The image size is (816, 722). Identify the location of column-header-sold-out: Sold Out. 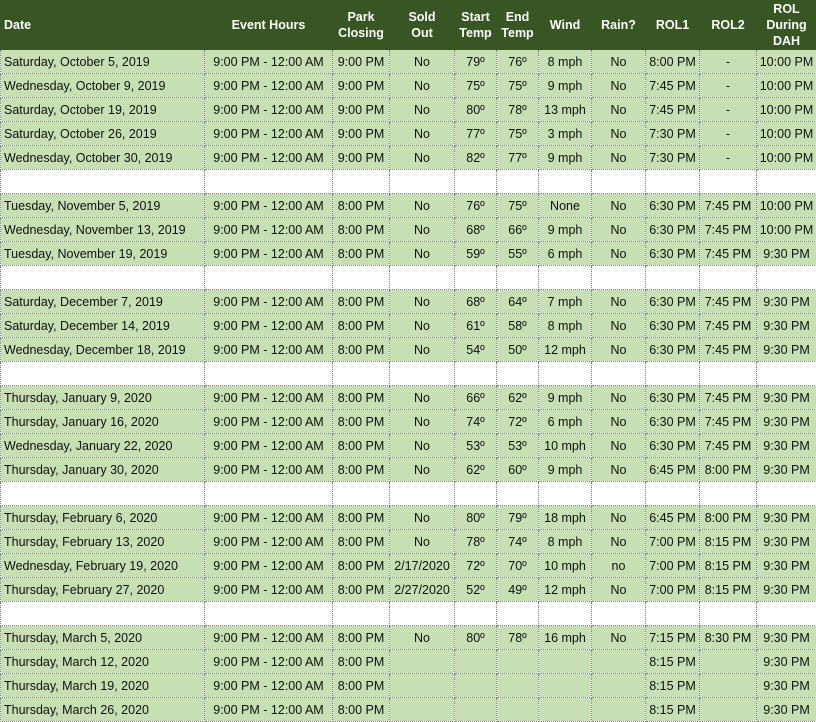
(422, 25).